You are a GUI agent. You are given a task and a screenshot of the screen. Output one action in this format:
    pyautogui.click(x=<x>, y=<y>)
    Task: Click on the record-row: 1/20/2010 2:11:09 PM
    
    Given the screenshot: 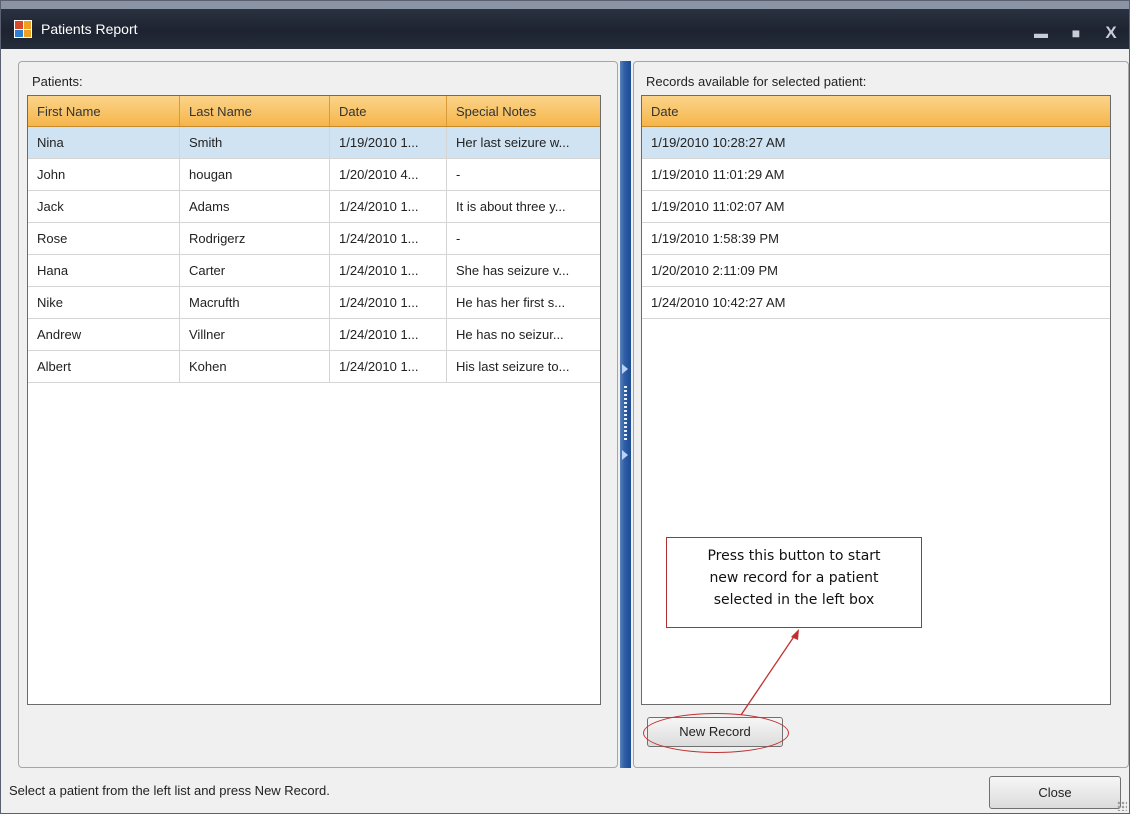 What is the action you would take?
    pyautogui.click(x=876, y=271)
    